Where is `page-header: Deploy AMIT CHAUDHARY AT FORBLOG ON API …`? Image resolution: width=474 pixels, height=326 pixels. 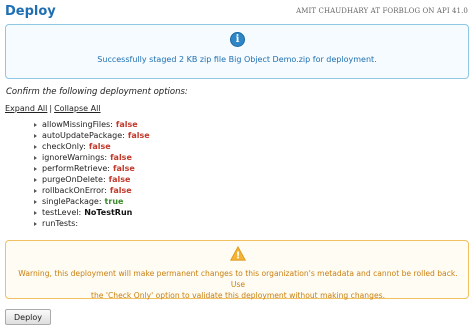 page-header: Deploy AMIT CHAUDHARY AT FORBLOG ON API … is located at coordinates (237, 11).